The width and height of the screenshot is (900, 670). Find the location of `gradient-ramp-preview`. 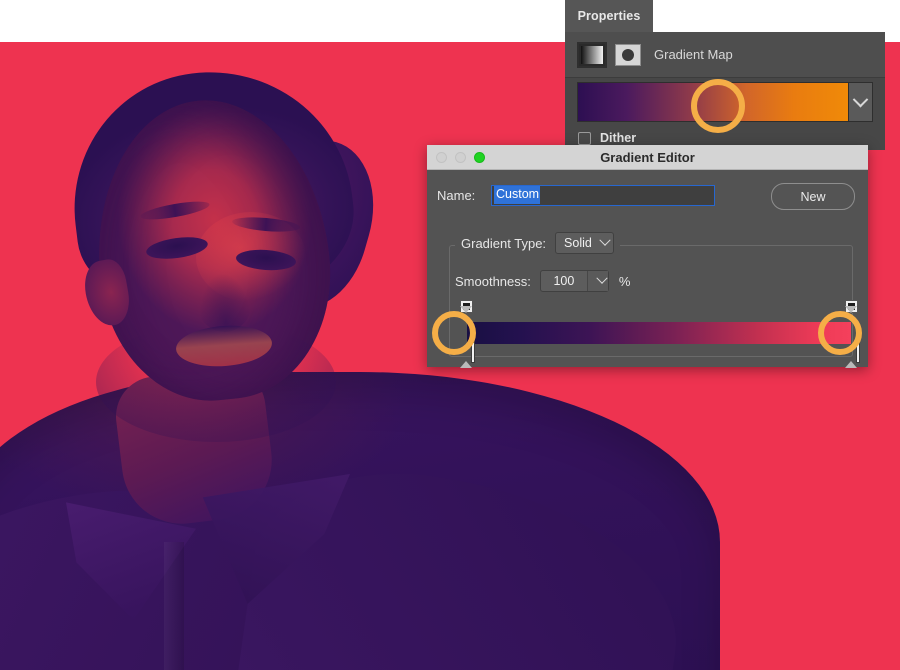

gradient-ramp-preview is located at coordinates (659, 333).